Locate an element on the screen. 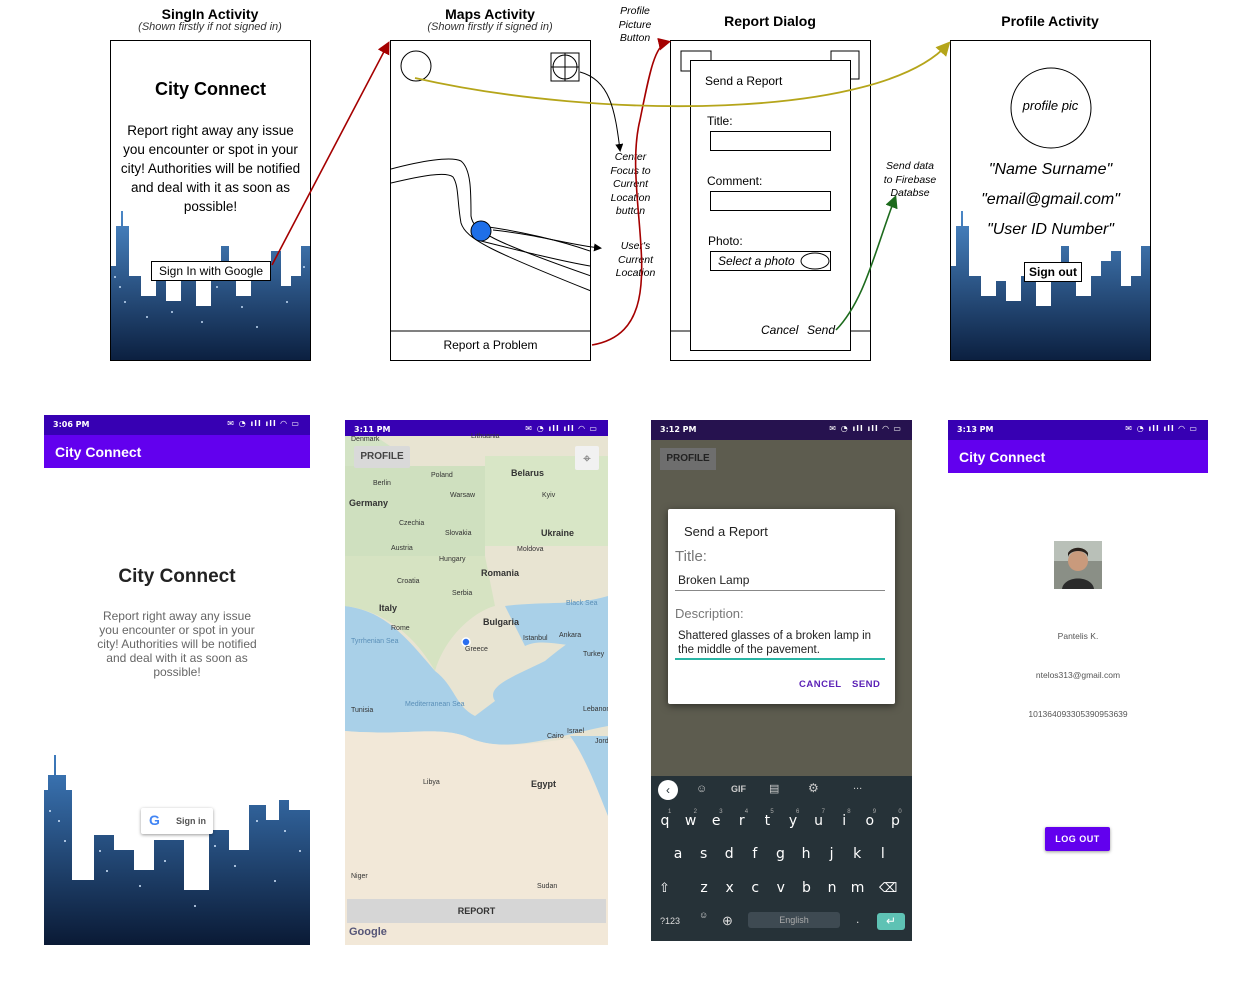 This screenshot has height=982, width=1248. key-number-hint: 0 is located at coordinates (900, 812).